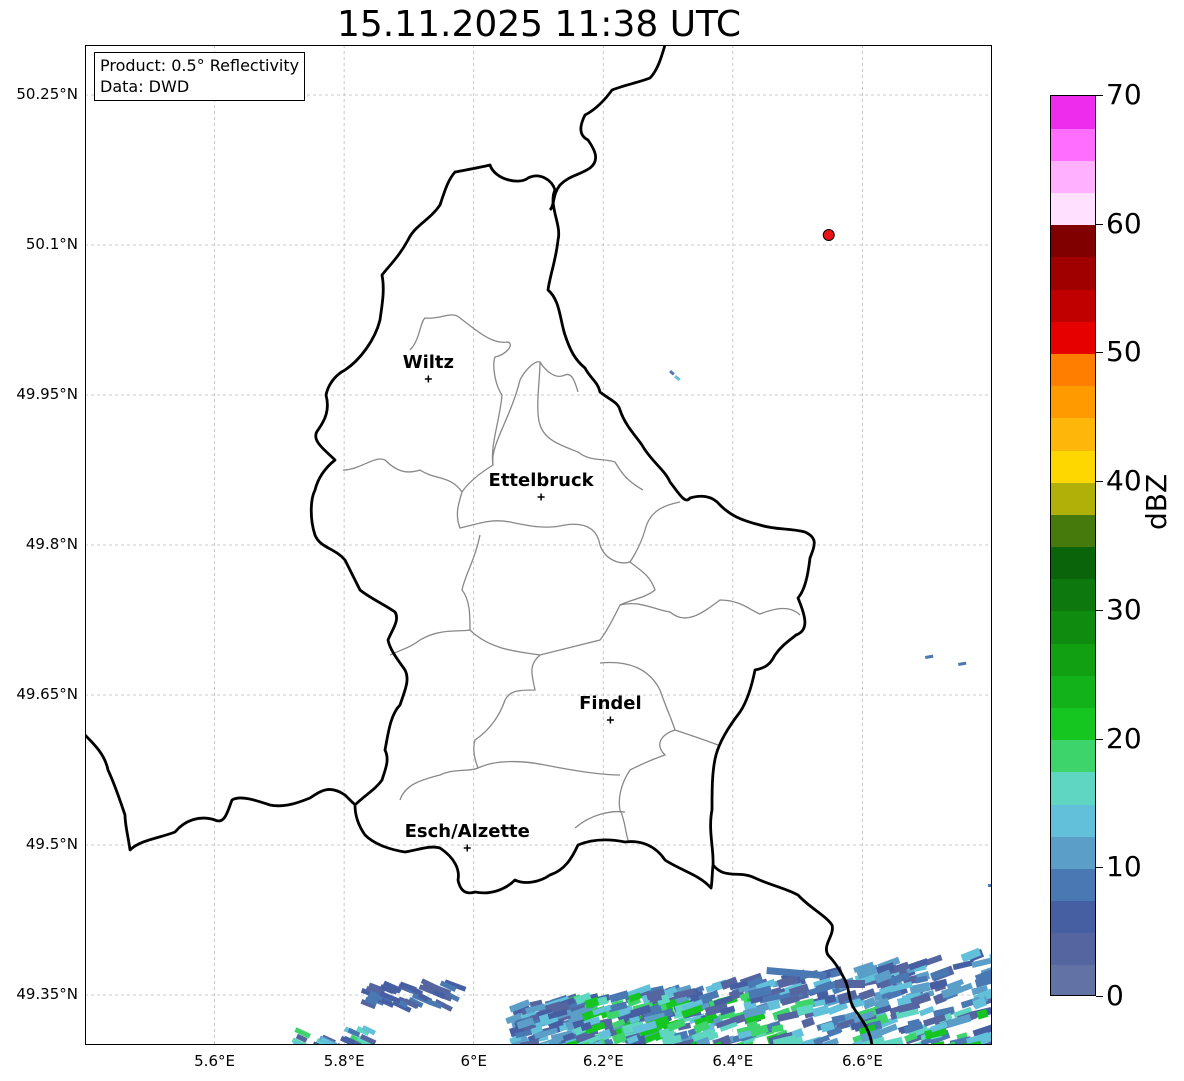  What do you see at coordinates (214, 1061) in the screenshot?
I see `lon-tick-label: 5.6°E` at bounding box center [214, 1061].